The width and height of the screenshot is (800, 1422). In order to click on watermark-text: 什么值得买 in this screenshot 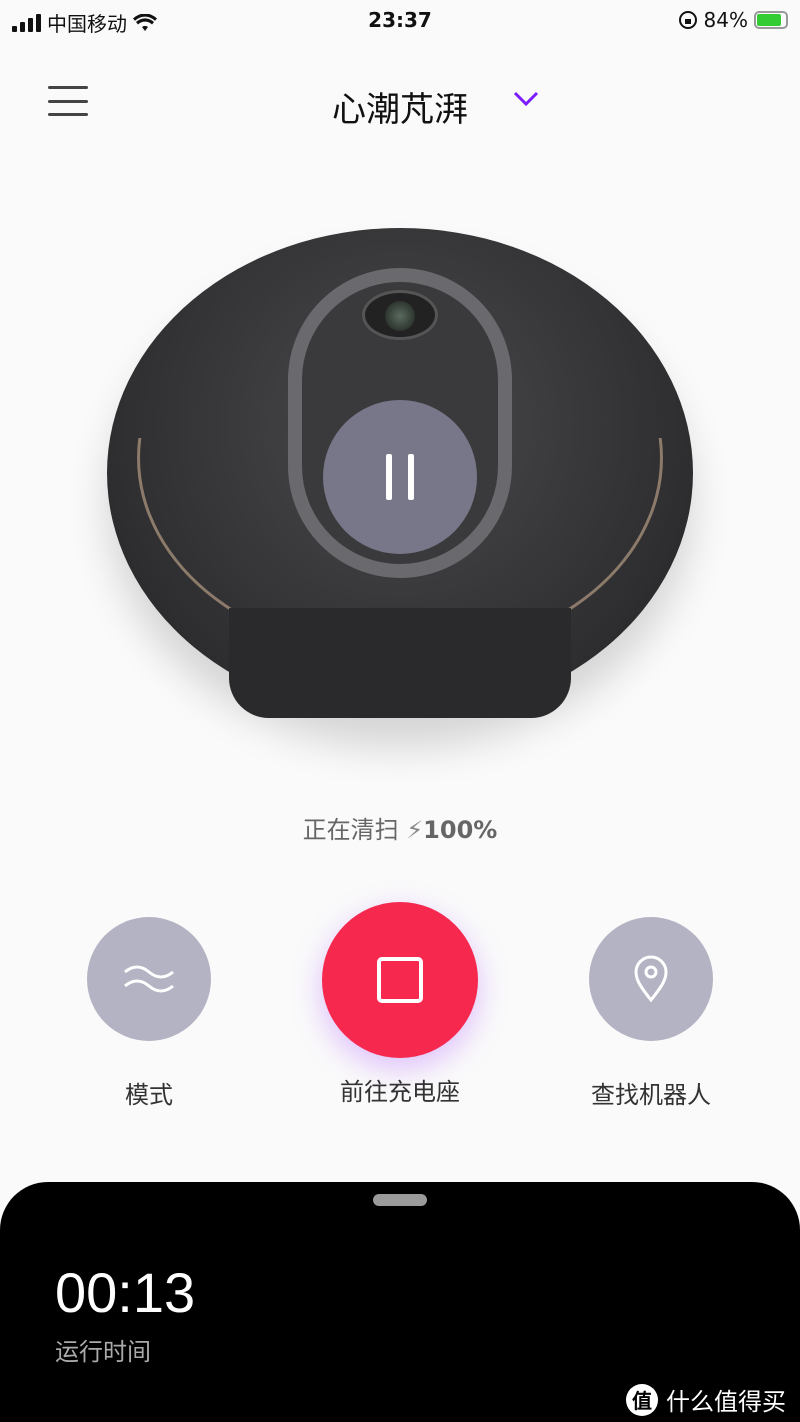, I will do `click(726, 1402)`.